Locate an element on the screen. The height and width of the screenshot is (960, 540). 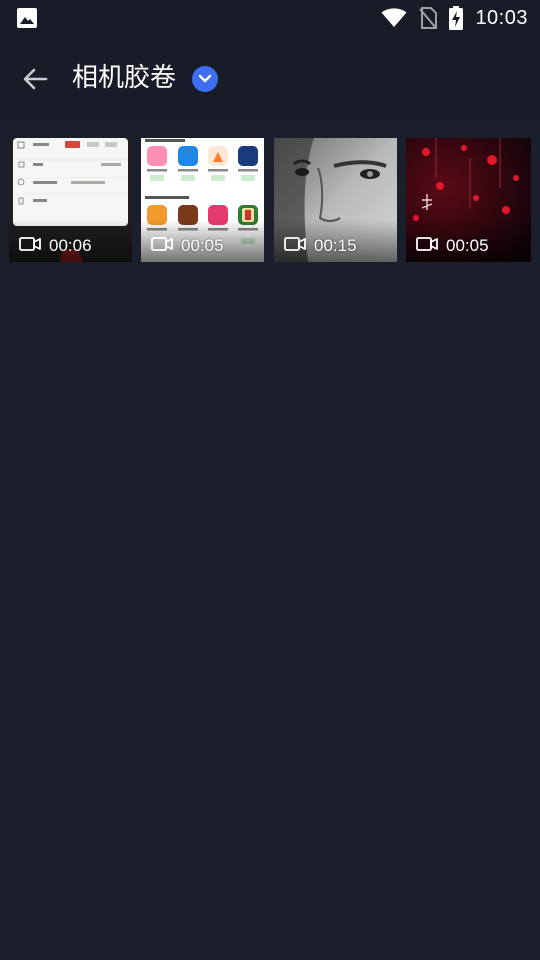
video-tile: 00:15 is located at coordinates (335, 200).